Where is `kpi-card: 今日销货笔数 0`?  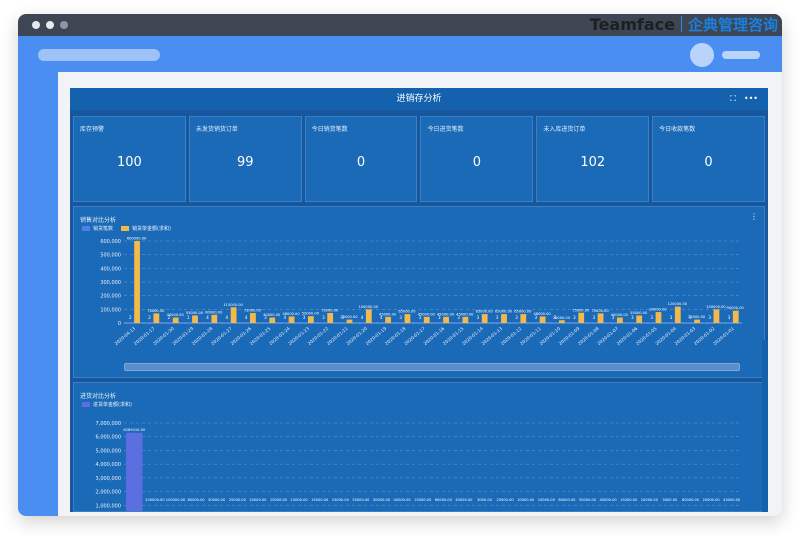 kpi-card: 今日销货笔数 0 is located at coordinates (361, 159).